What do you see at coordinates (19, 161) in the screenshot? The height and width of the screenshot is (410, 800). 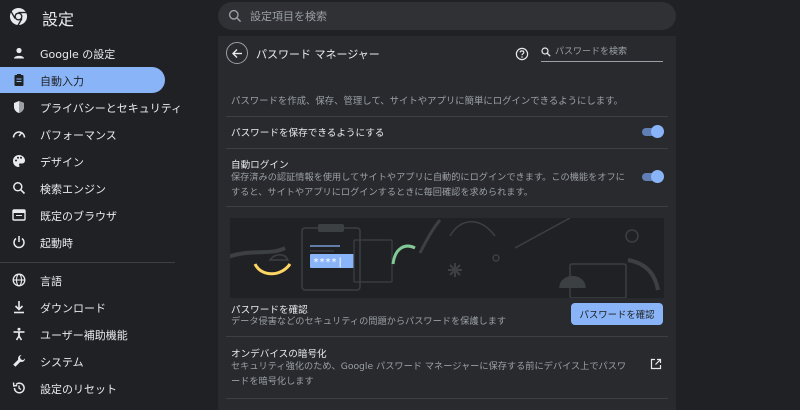 I see `palette-icon` at bounding box center [19, 161].